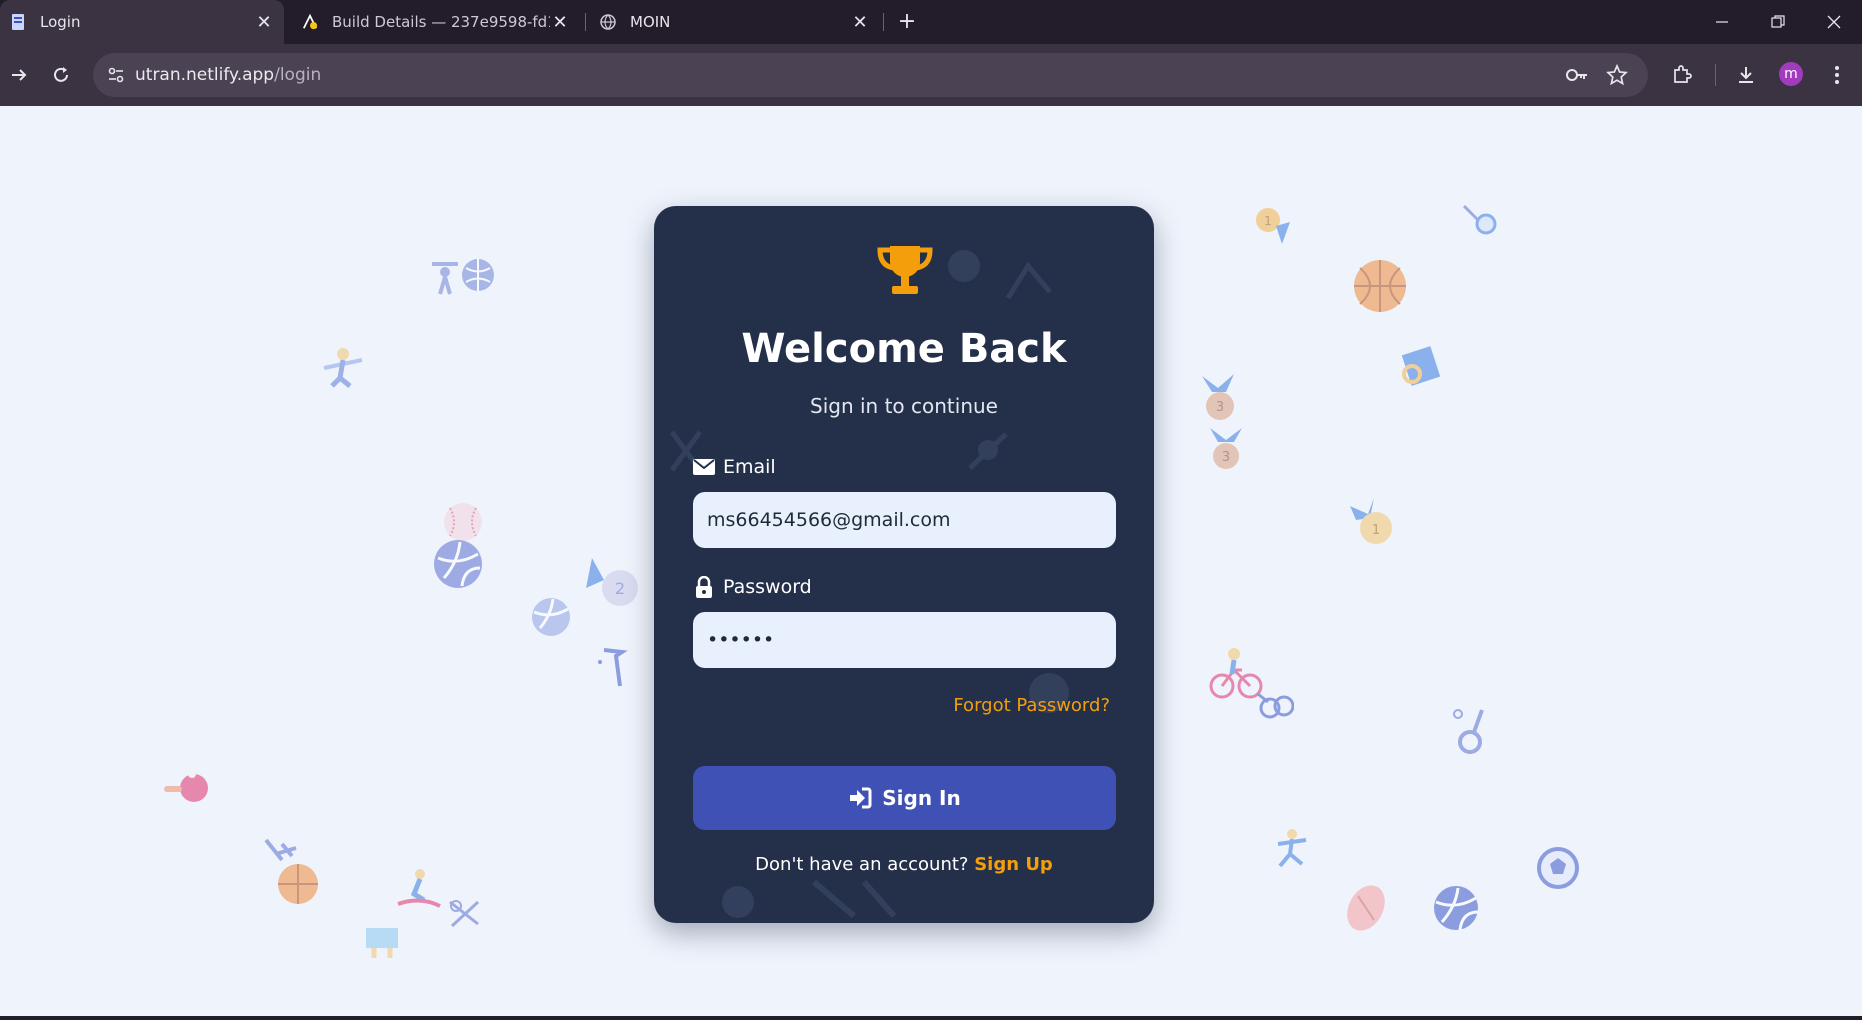 Image resolution: width=1862 pixels, height=1020 pixels. What do you see at coordinates (620, 588) in the screenshot?
I see `svg-text: 2` at bounding box center [620, 588].